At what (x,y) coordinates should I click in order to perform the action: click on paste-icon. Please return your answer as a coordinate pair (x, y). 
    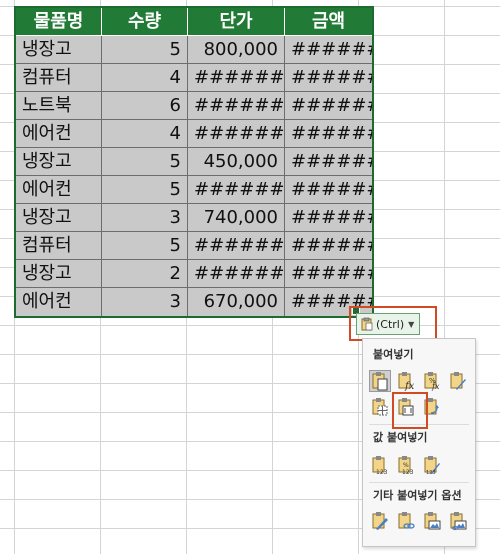
    Looking at the image, I should click on (380, 381).